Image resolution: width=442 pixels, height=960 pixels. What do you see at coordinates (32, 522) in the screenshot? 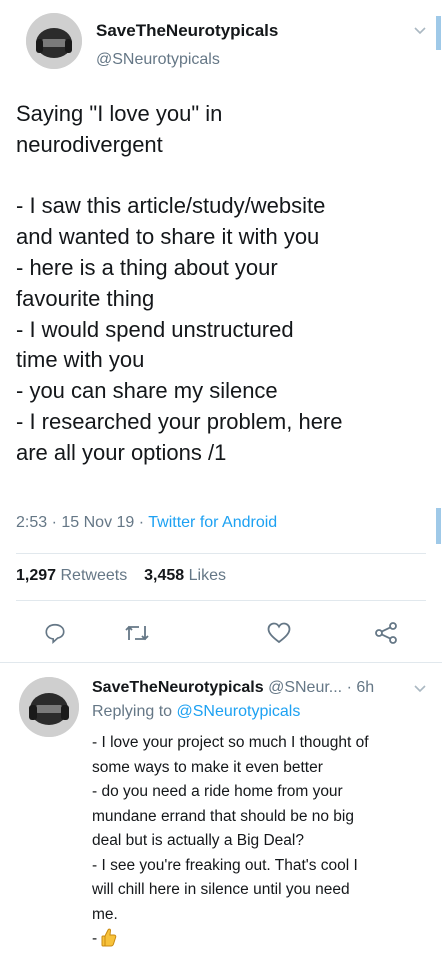
I see `tweet-time: 2:53` at bounding box center [32, 522].